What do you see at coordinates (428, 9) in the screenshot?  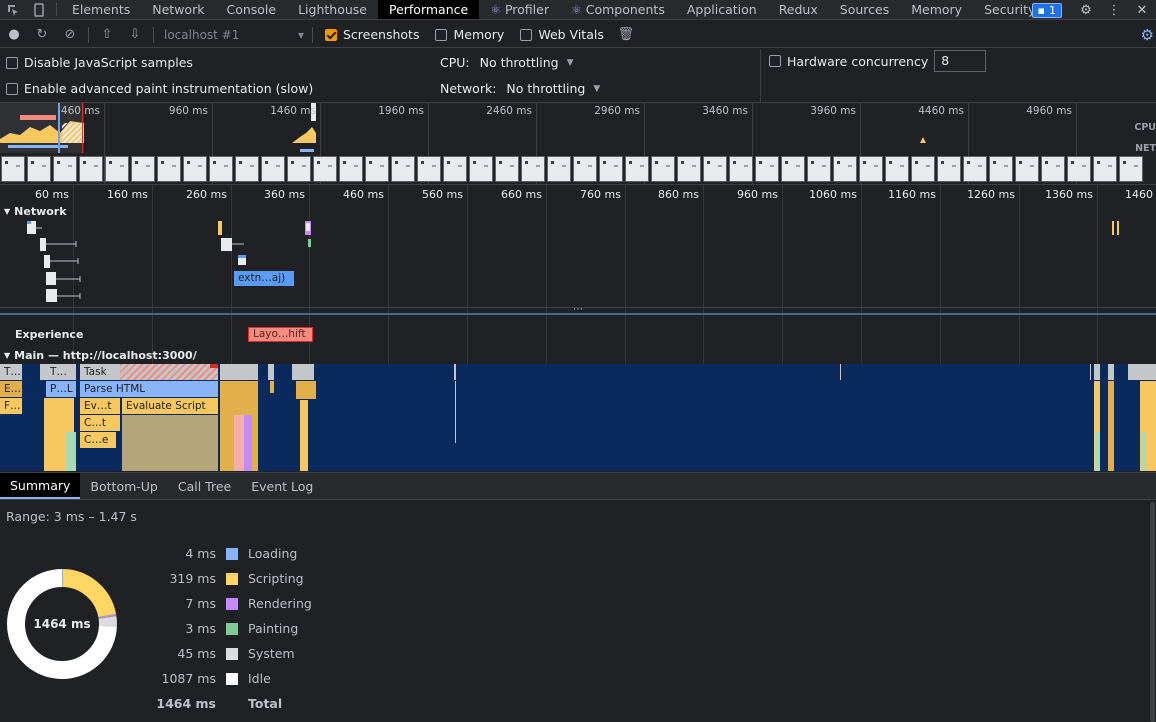 I see `tab-performance: Performance` at bounding box center [428, 9].